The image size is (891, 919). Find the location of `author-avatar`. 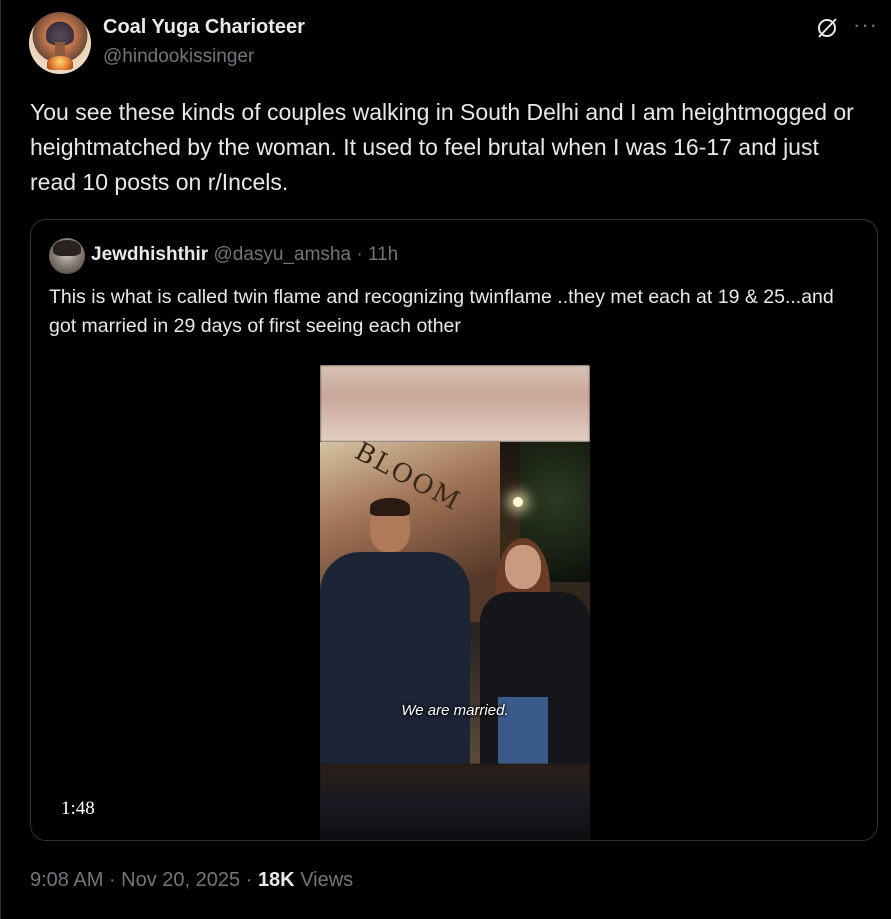

author-avatar is located at coordinates (60, 43).